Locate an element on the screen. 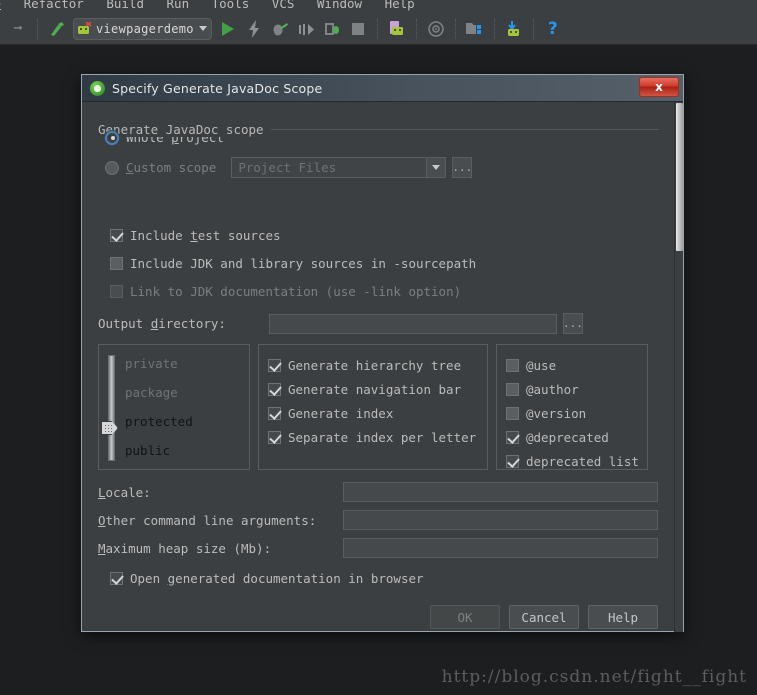 The height and width of the screenshot is (695, 757). other-args-row: Other command line arguments: is located at coordinates (382, 520).